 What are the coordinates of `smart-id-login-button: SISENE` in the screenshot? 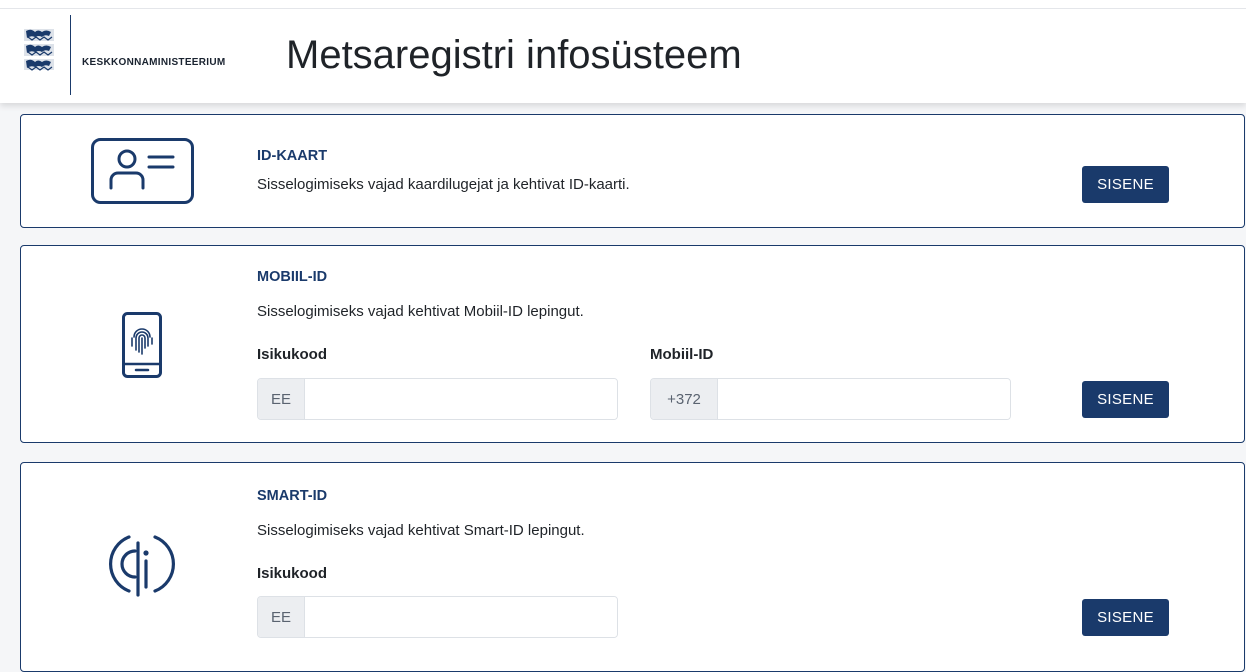 It's located at (1125, 617).